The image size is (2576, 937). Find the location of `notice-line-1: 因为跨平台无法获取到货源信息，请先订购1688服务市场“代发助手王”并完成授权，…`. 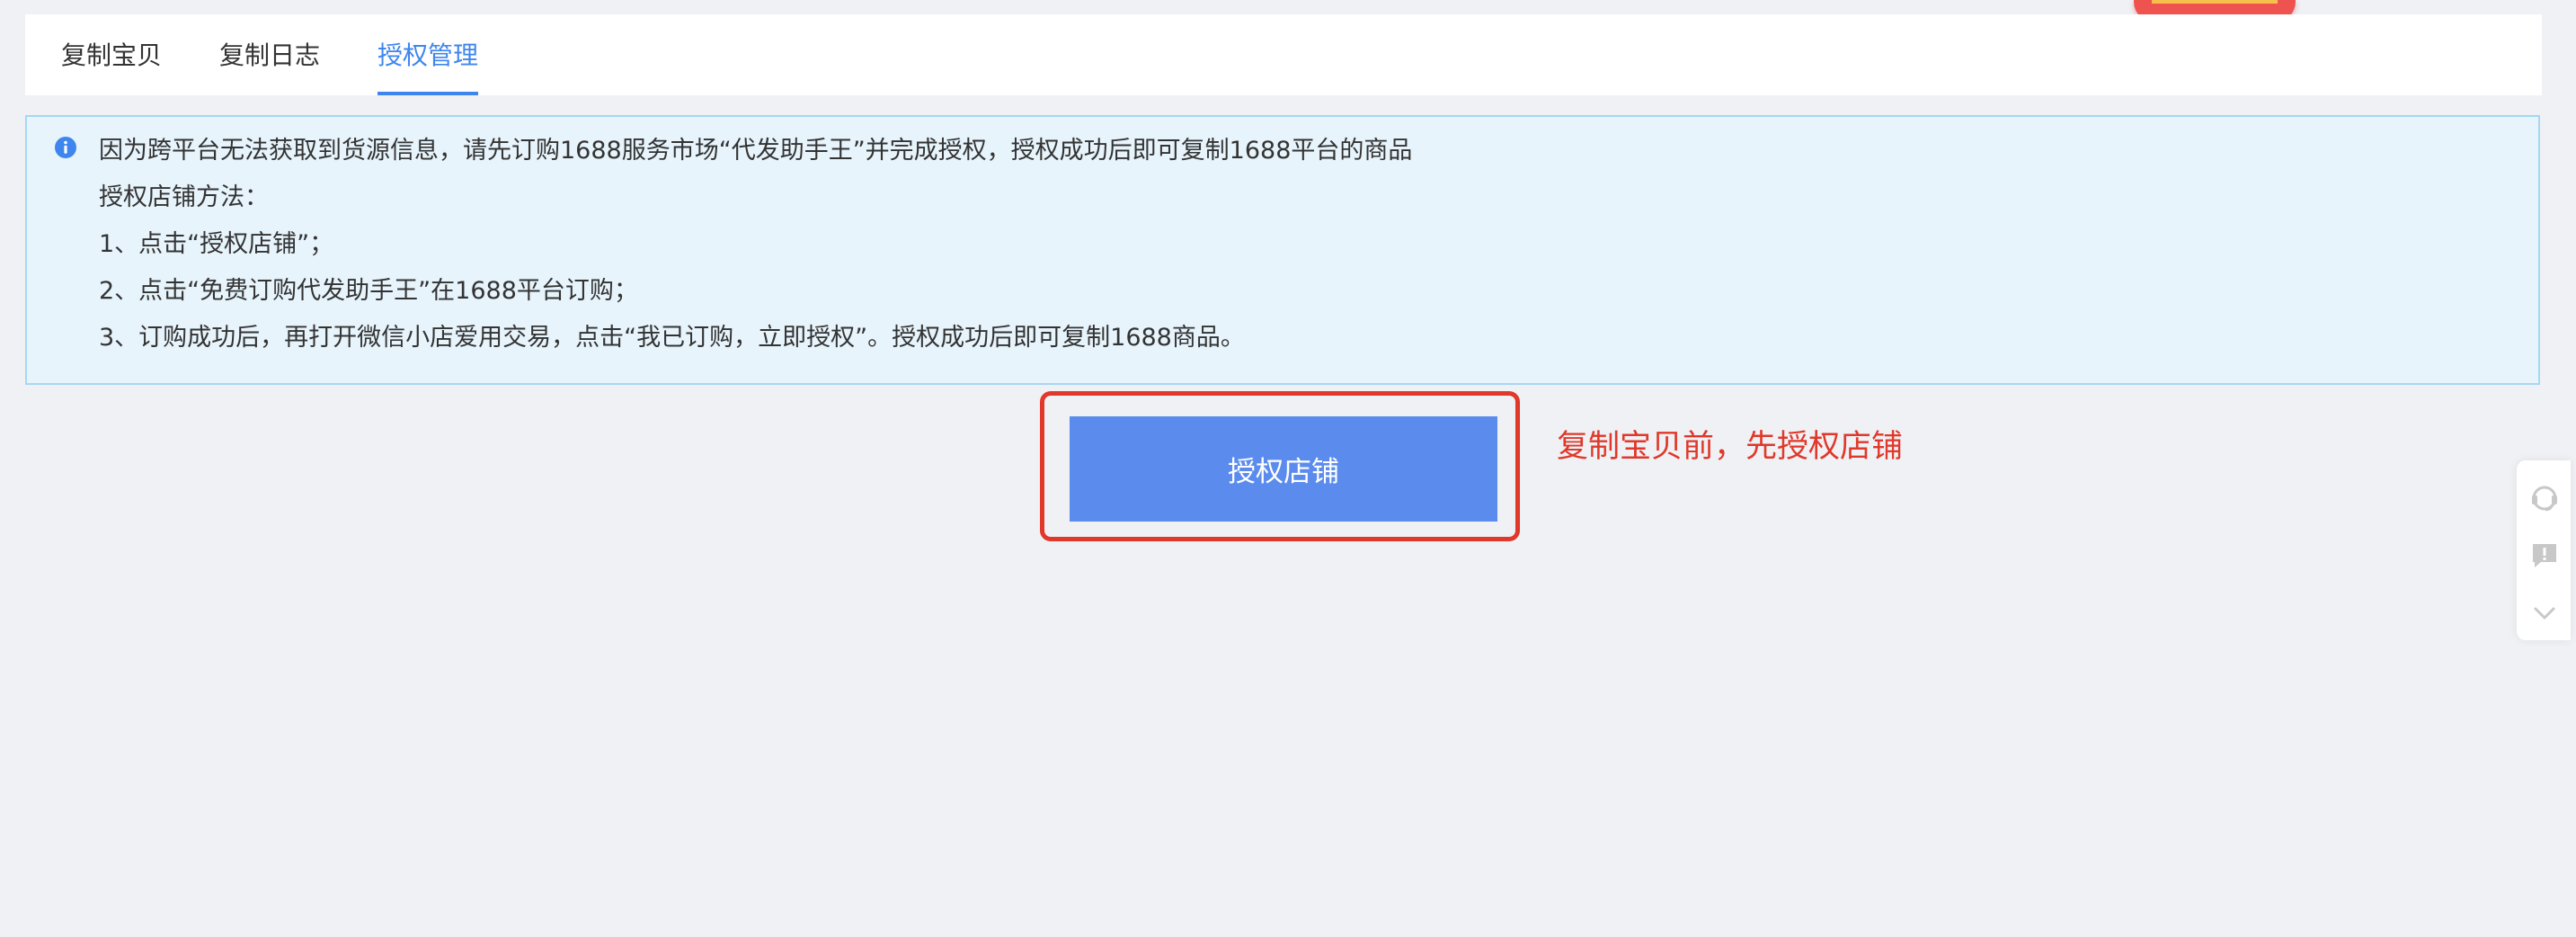

notice-line-1: 因为跨平台无法获取到货源信息，请先订购1688服务市场“代发助手王”并完成授权，… is located at coordinates (756, 151).